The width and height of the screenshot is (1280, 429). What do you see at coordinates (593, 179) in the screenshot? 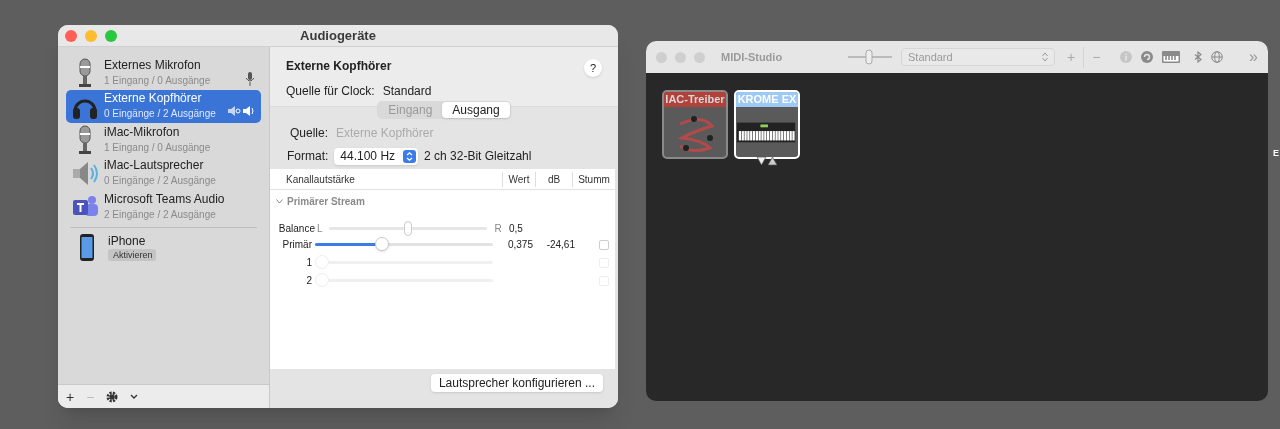
I see `column-header: Stumm` at bounding box center [593, 179].